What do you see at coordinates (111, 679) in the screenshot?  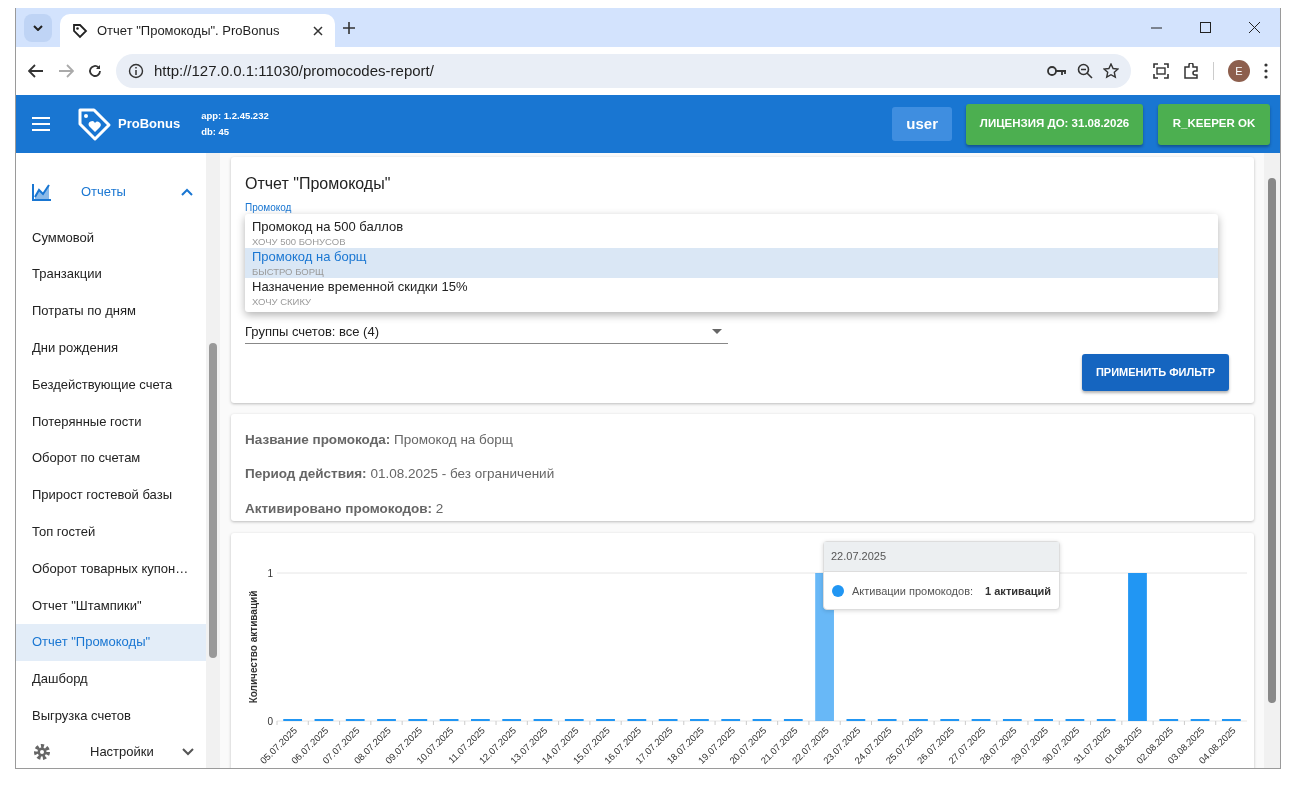 I see `sidebar-item: Дашборд` at bounding box center [111, 679].